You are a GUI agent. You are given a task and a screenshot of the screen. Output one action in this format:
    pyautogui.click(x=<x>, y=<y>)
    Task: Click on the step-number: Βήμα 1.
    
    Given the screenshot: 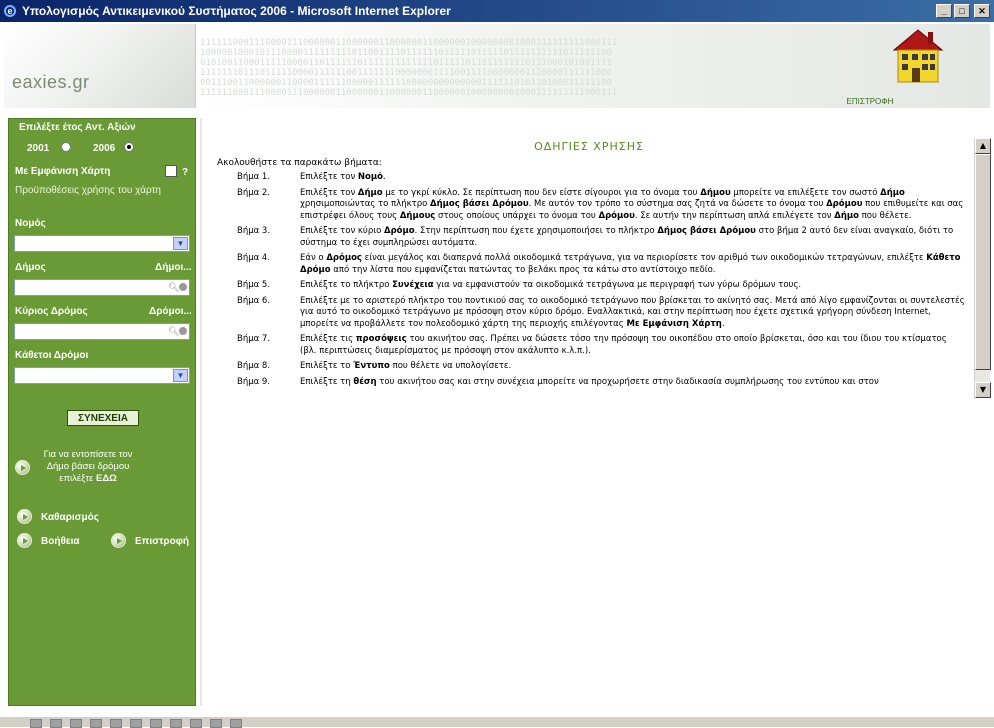 What is the action you would take?
    pyautogui.click(x=254, y=177)
    